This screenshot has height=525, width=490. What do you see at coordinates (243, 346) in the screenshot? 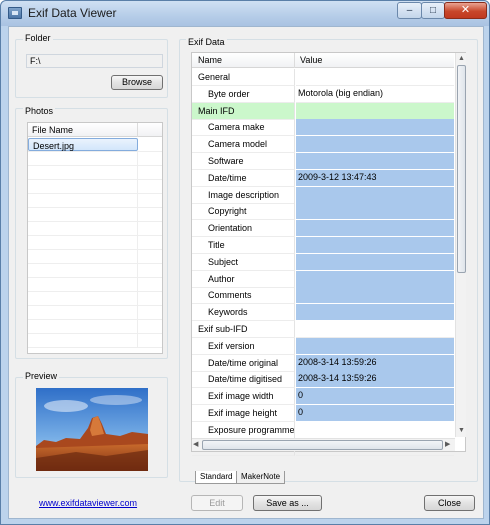
I see `exif-field-name: Exif version` at bounding box center [243, 346].